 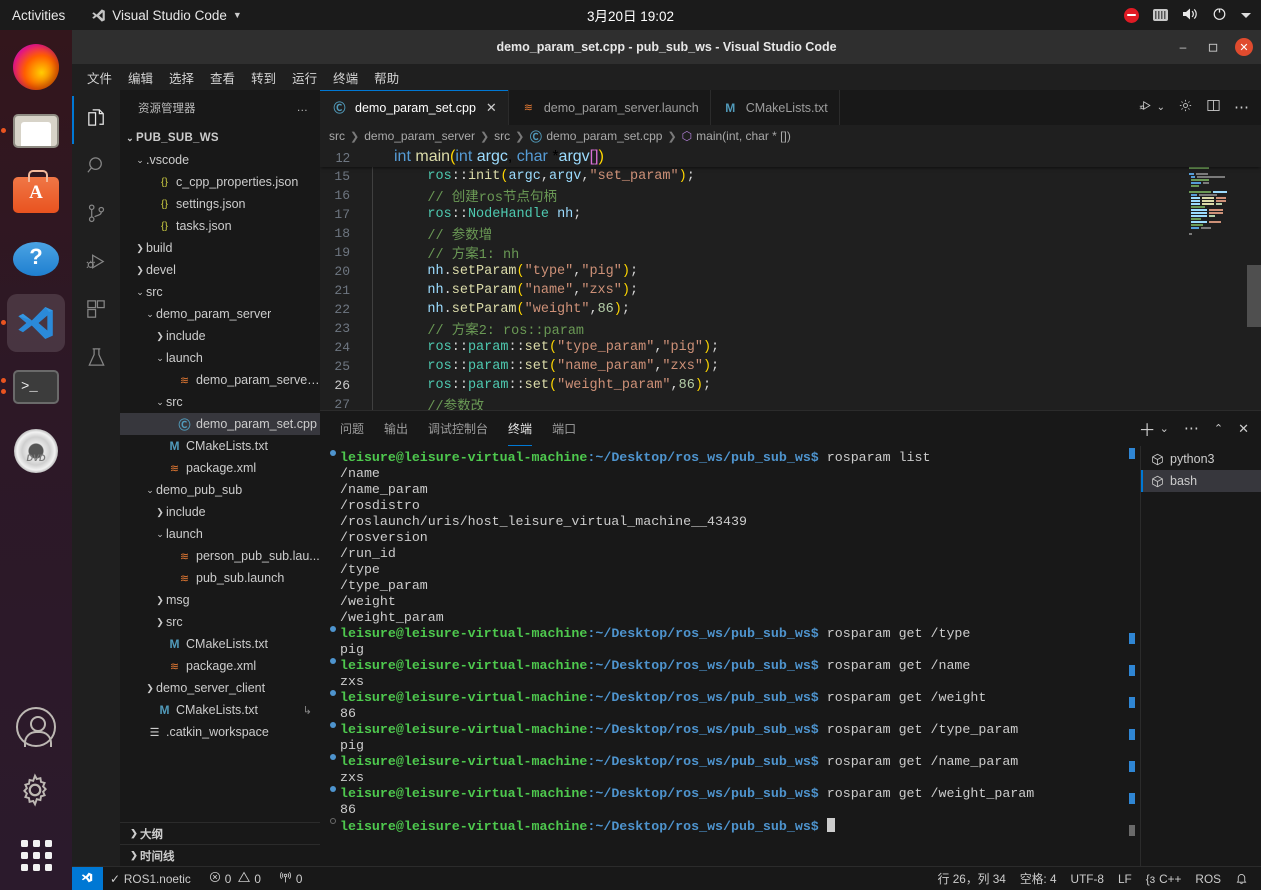 What do you see at coordinates (1183, 47) in the screenshot?
I see `minimize-button: –` at bounding box center [1183, 47].